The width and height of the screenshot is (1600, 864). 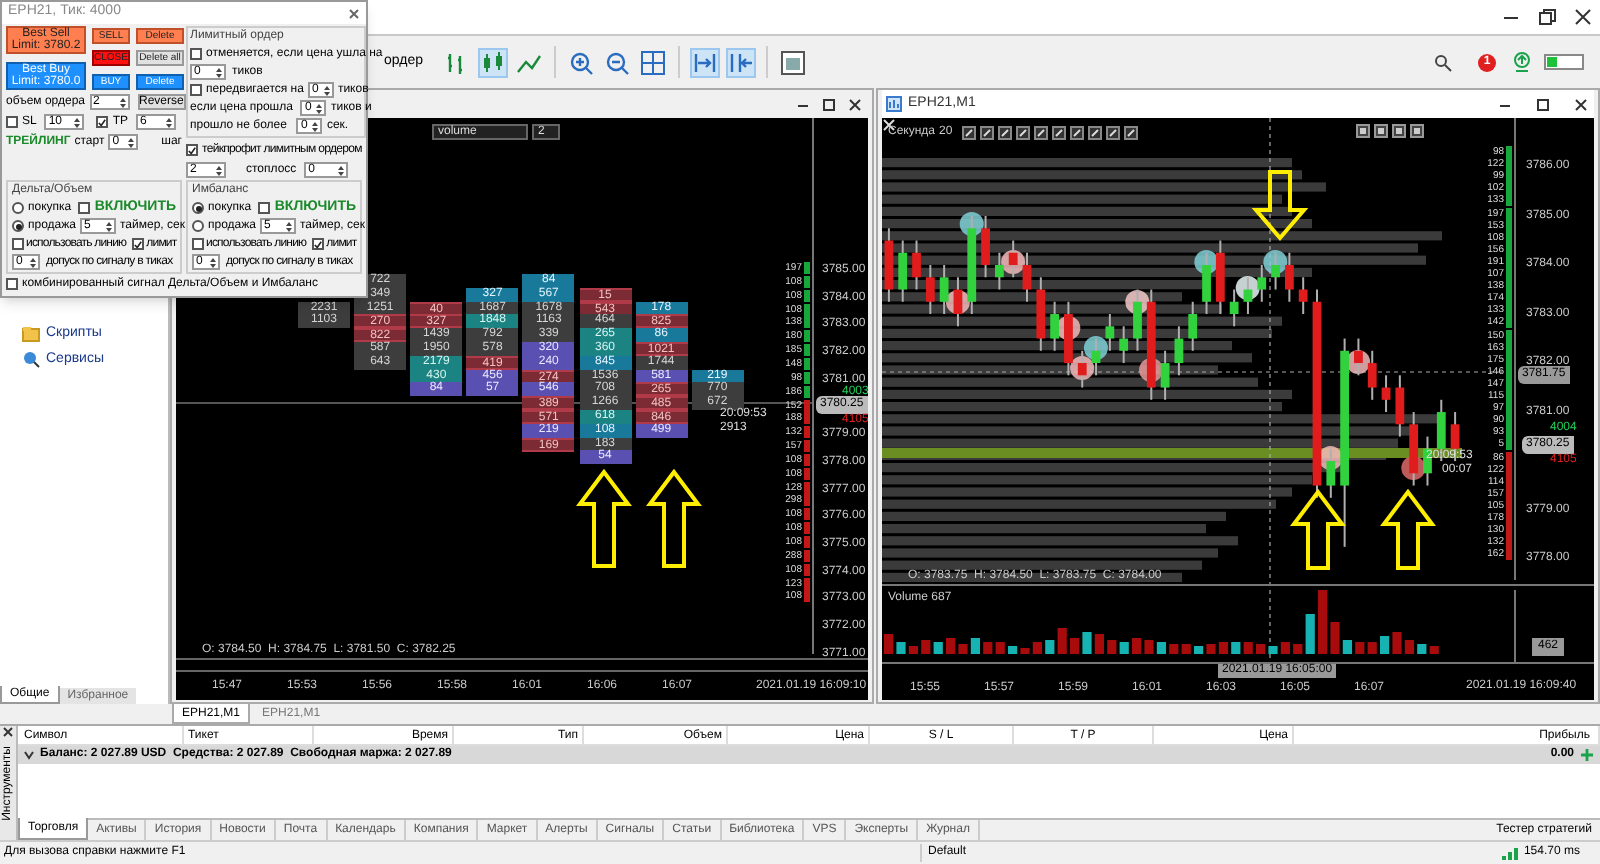 I want to click on search-icon, so click(x=1443, y=62).